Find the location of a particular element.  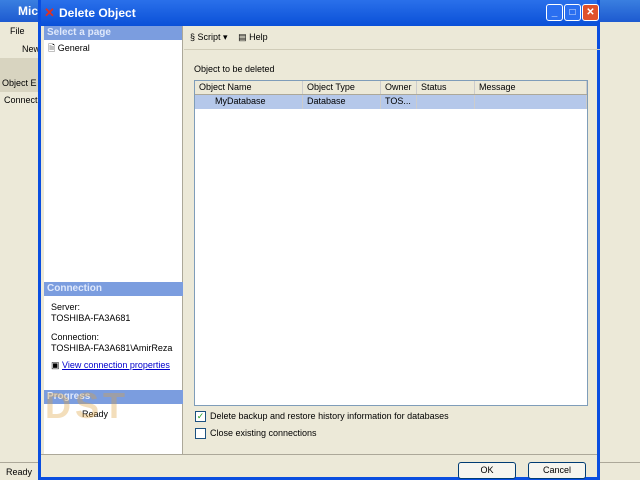

script-button: § Script ▾ is located at coordinates (209, 37).